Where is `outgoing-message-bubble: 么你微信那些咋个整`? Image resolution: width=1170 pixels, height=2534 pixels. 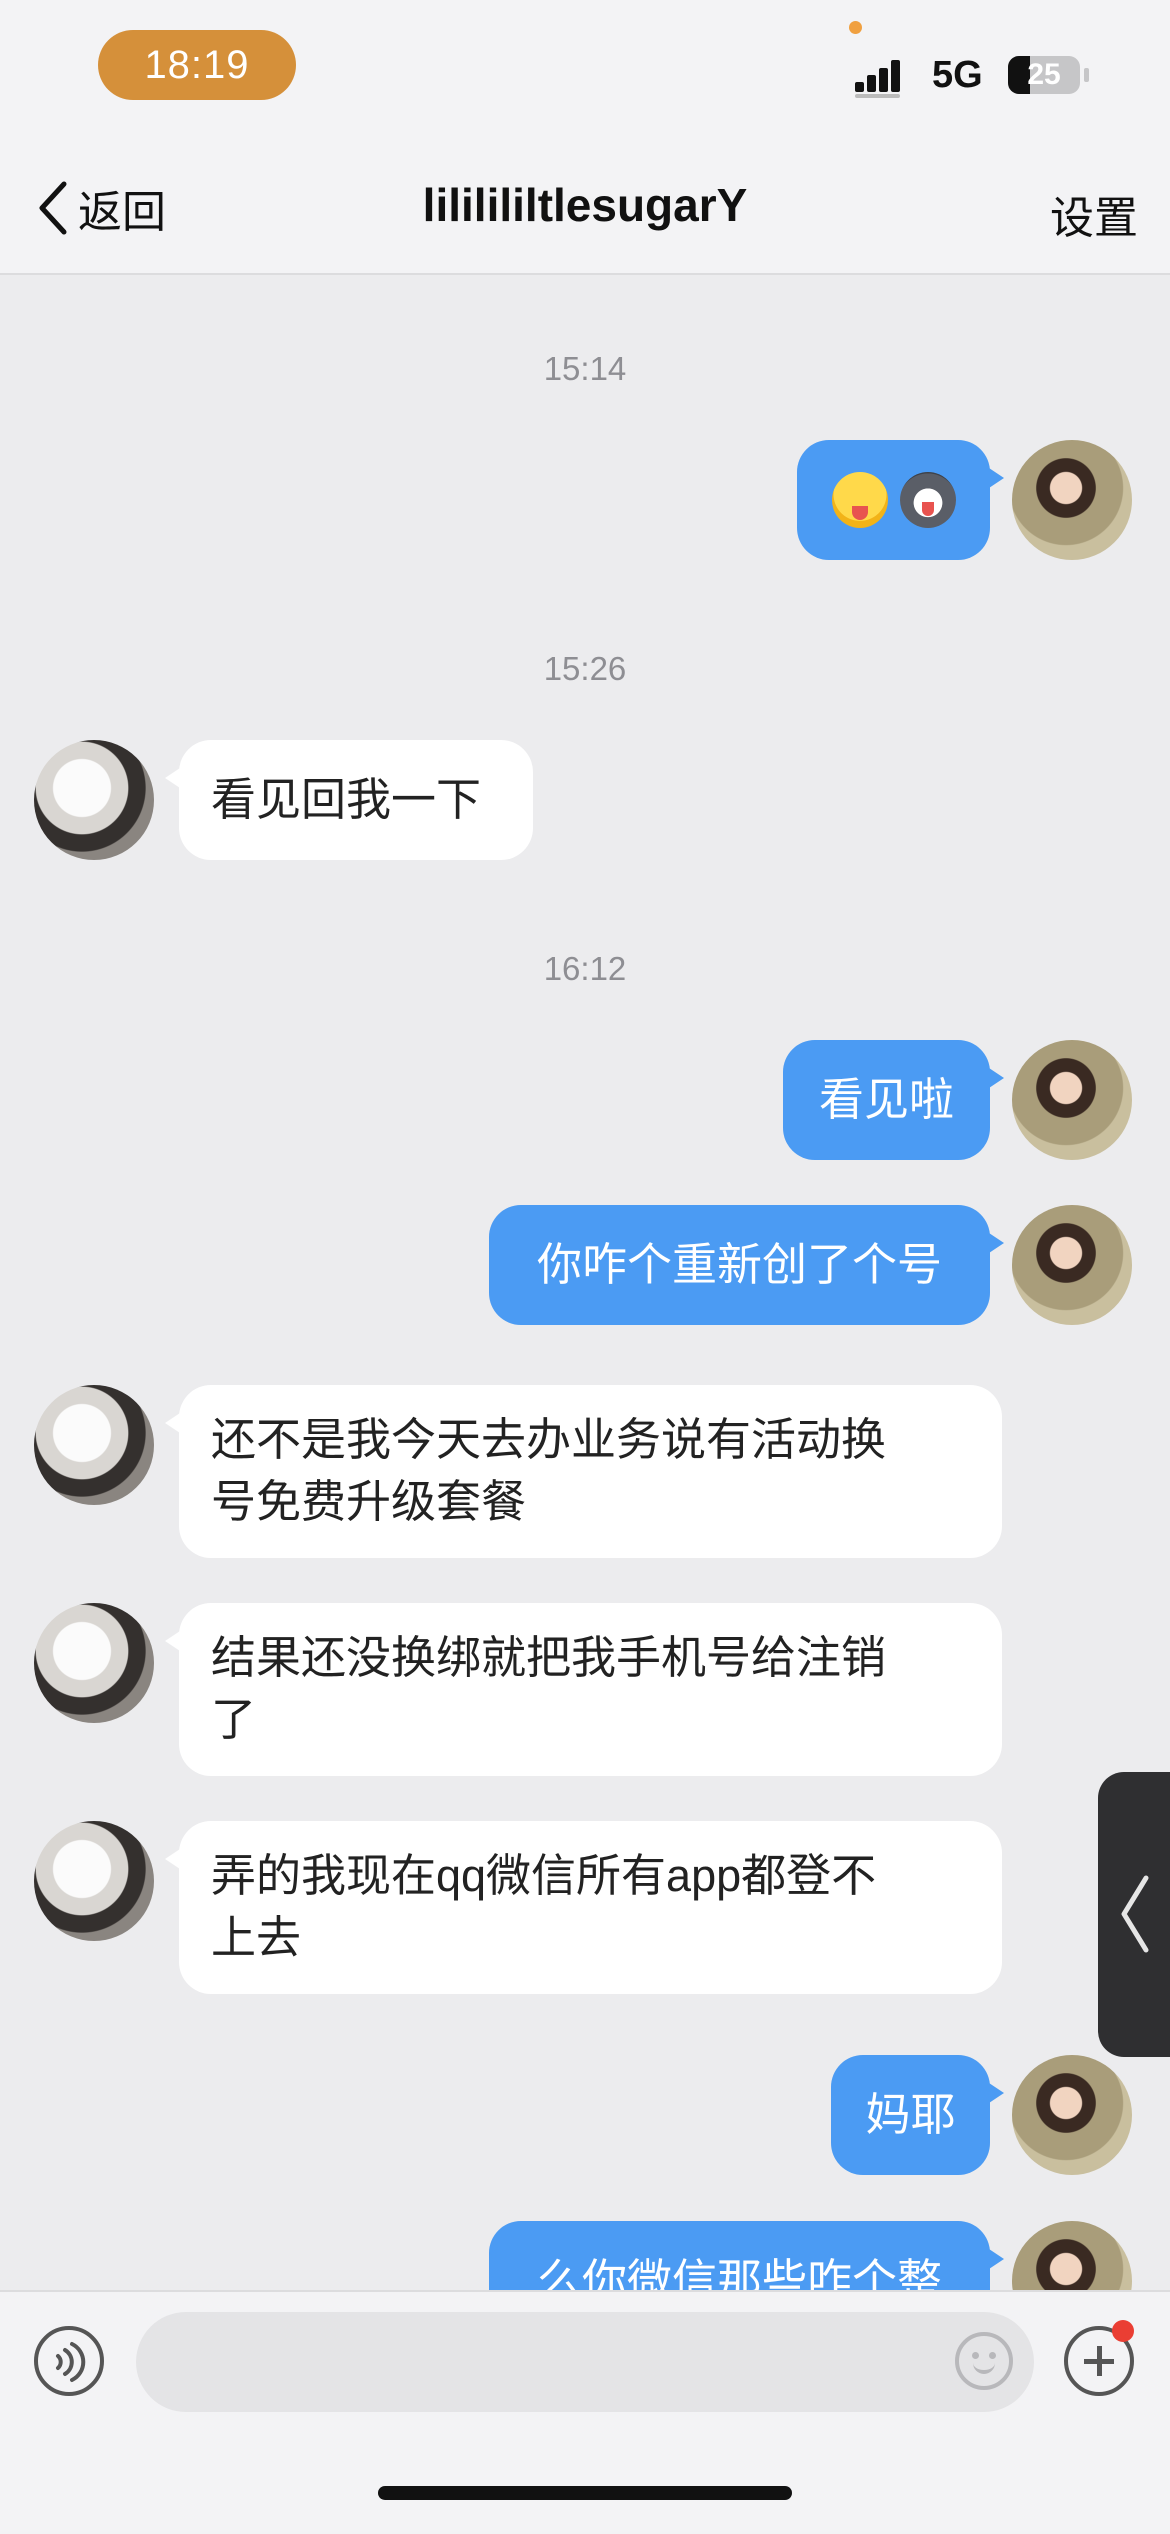
outgoing-message-bubble: 么你微信那些咋个整 is located at coordinates (746, 2255).